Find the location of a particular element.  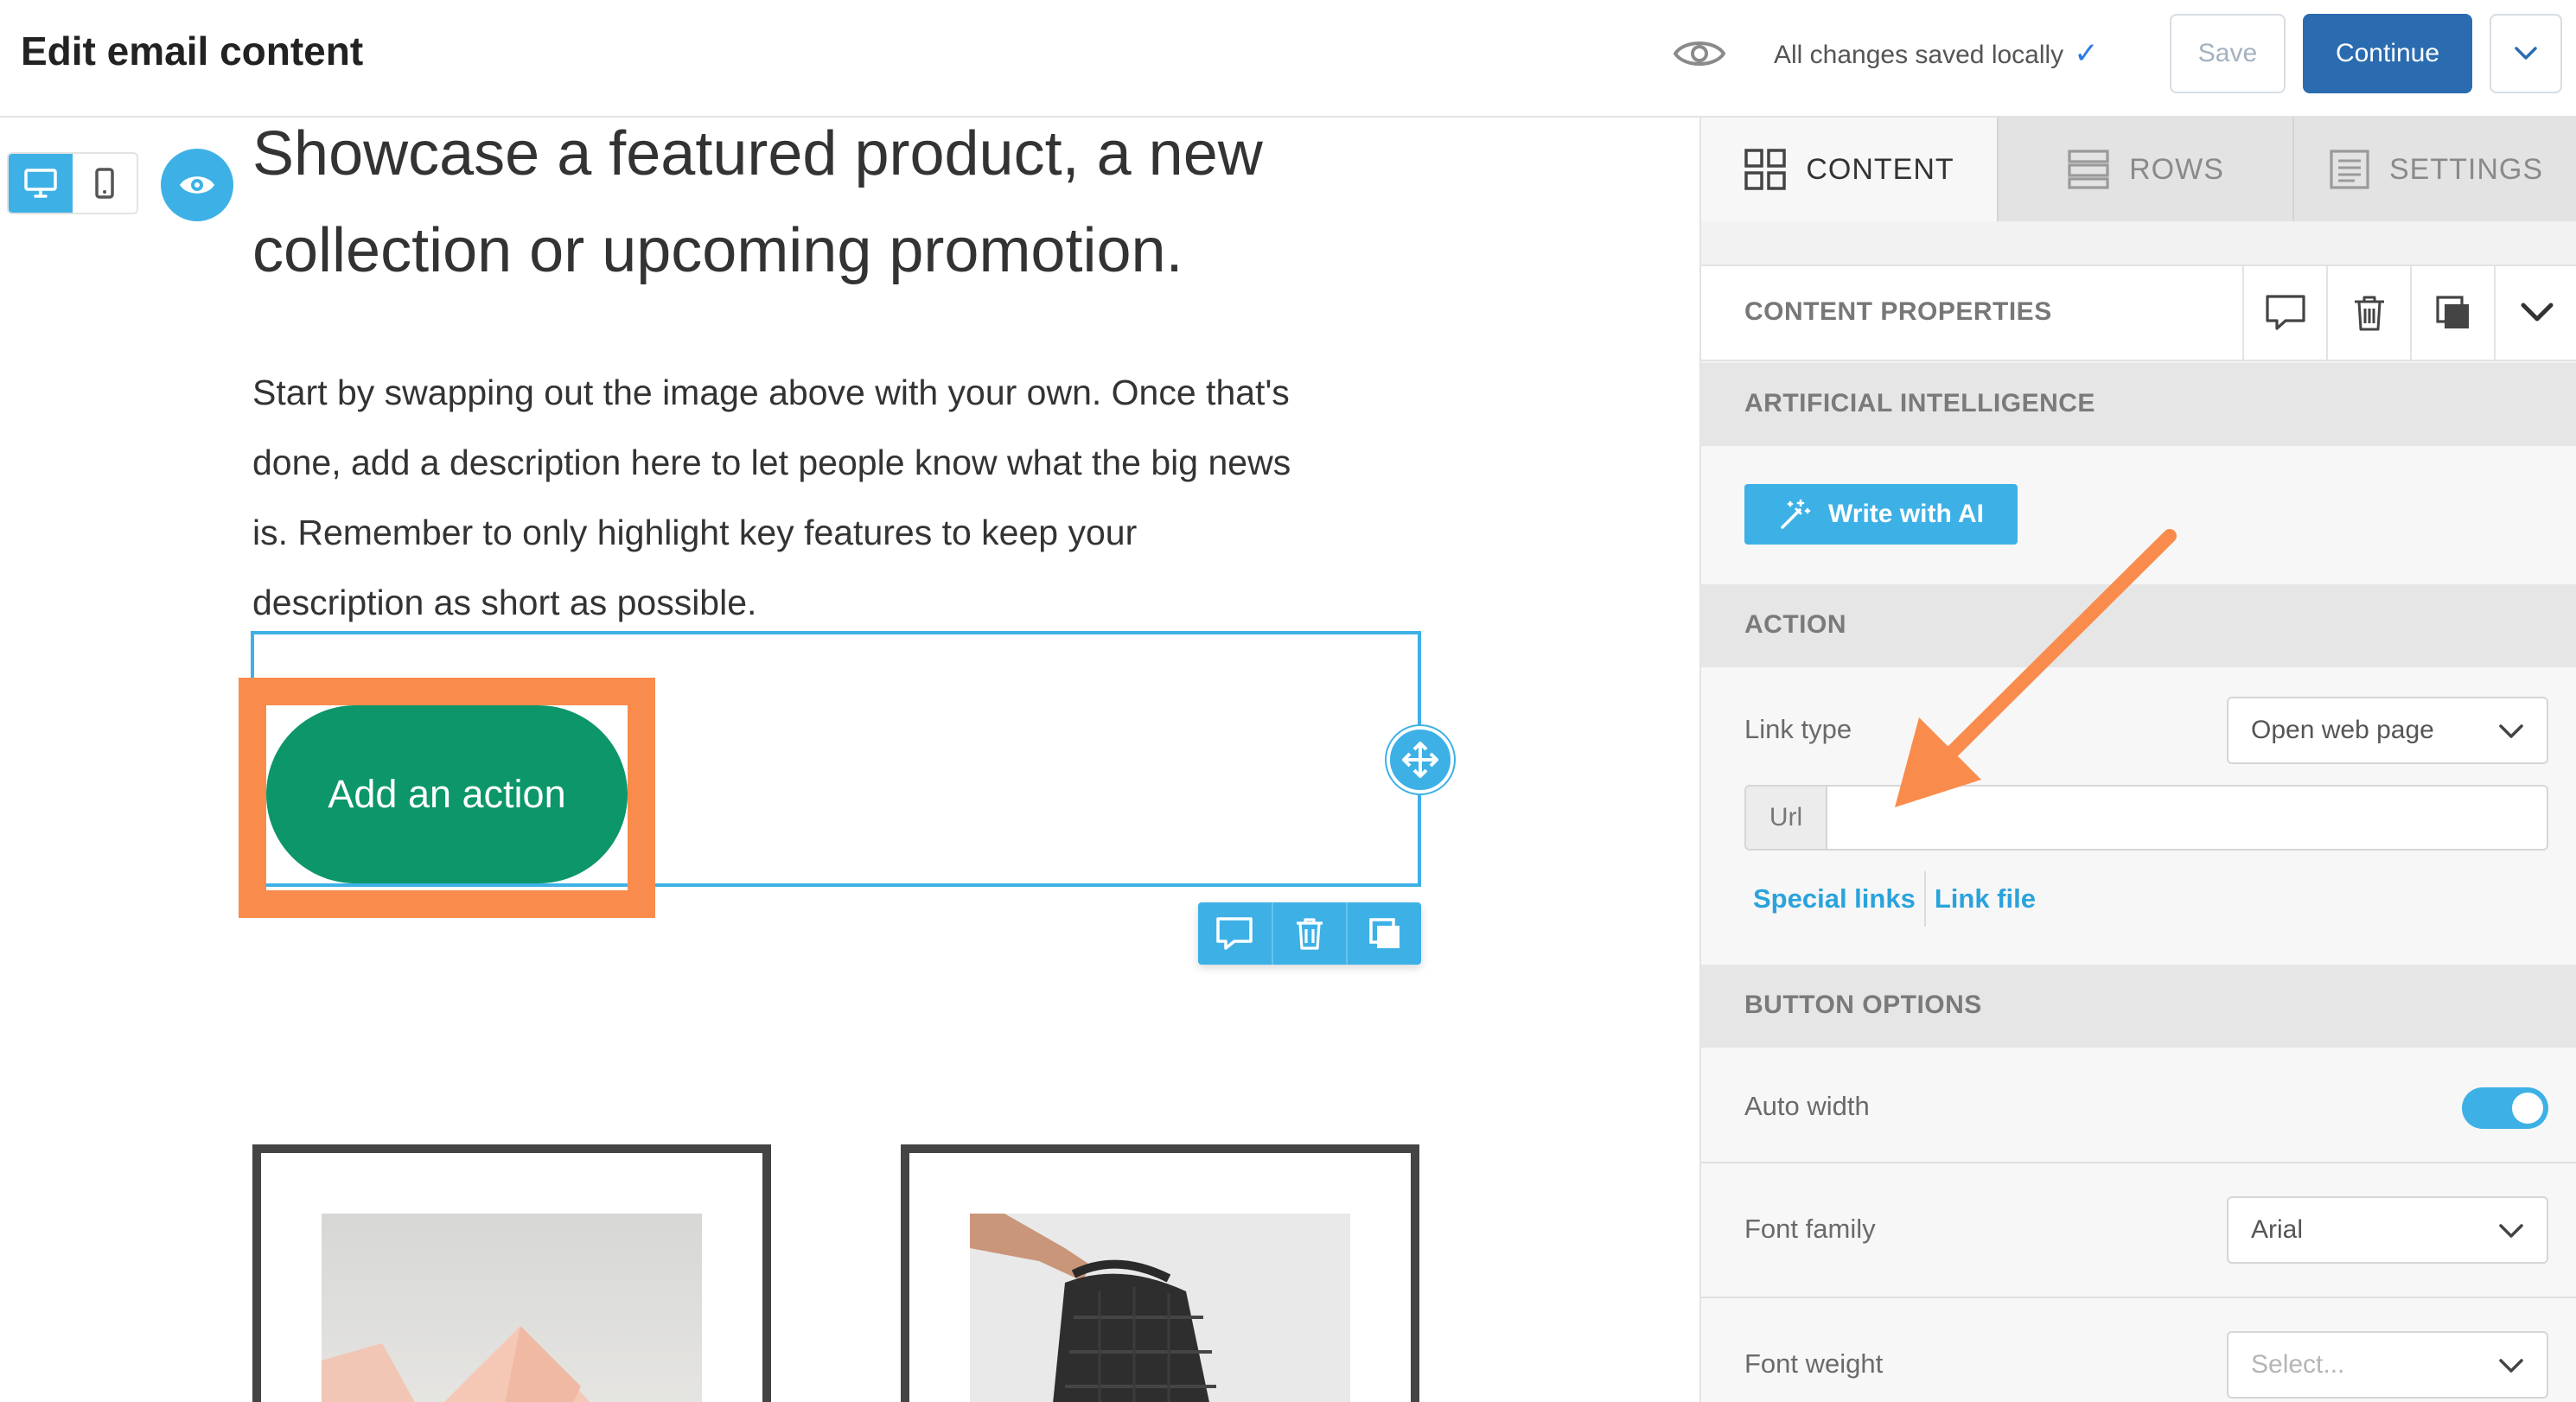

font-weight-label: Font weight is located at coordinates (1814, 1363).